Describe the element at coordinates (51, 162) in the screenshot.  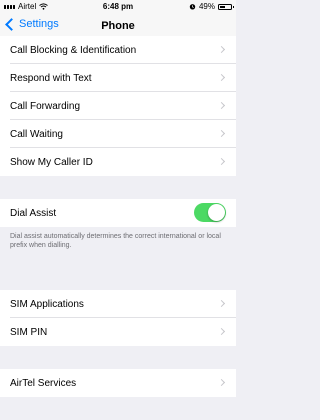
I see `row-label: Show My Caller ID` at that location.